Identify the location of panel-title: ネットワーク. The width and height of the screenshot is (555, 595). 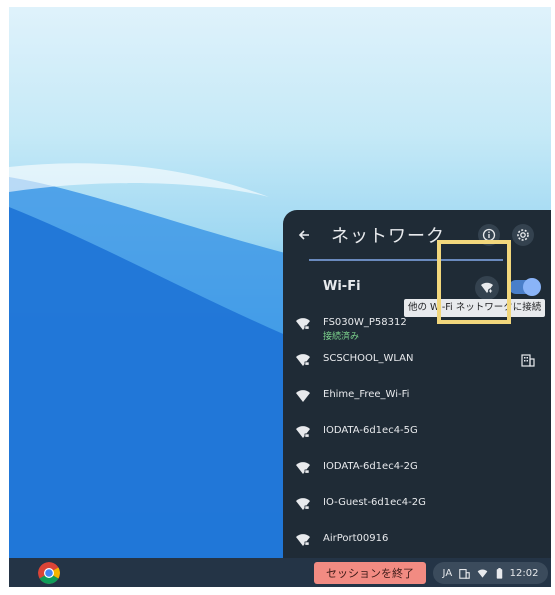
(388, 236).